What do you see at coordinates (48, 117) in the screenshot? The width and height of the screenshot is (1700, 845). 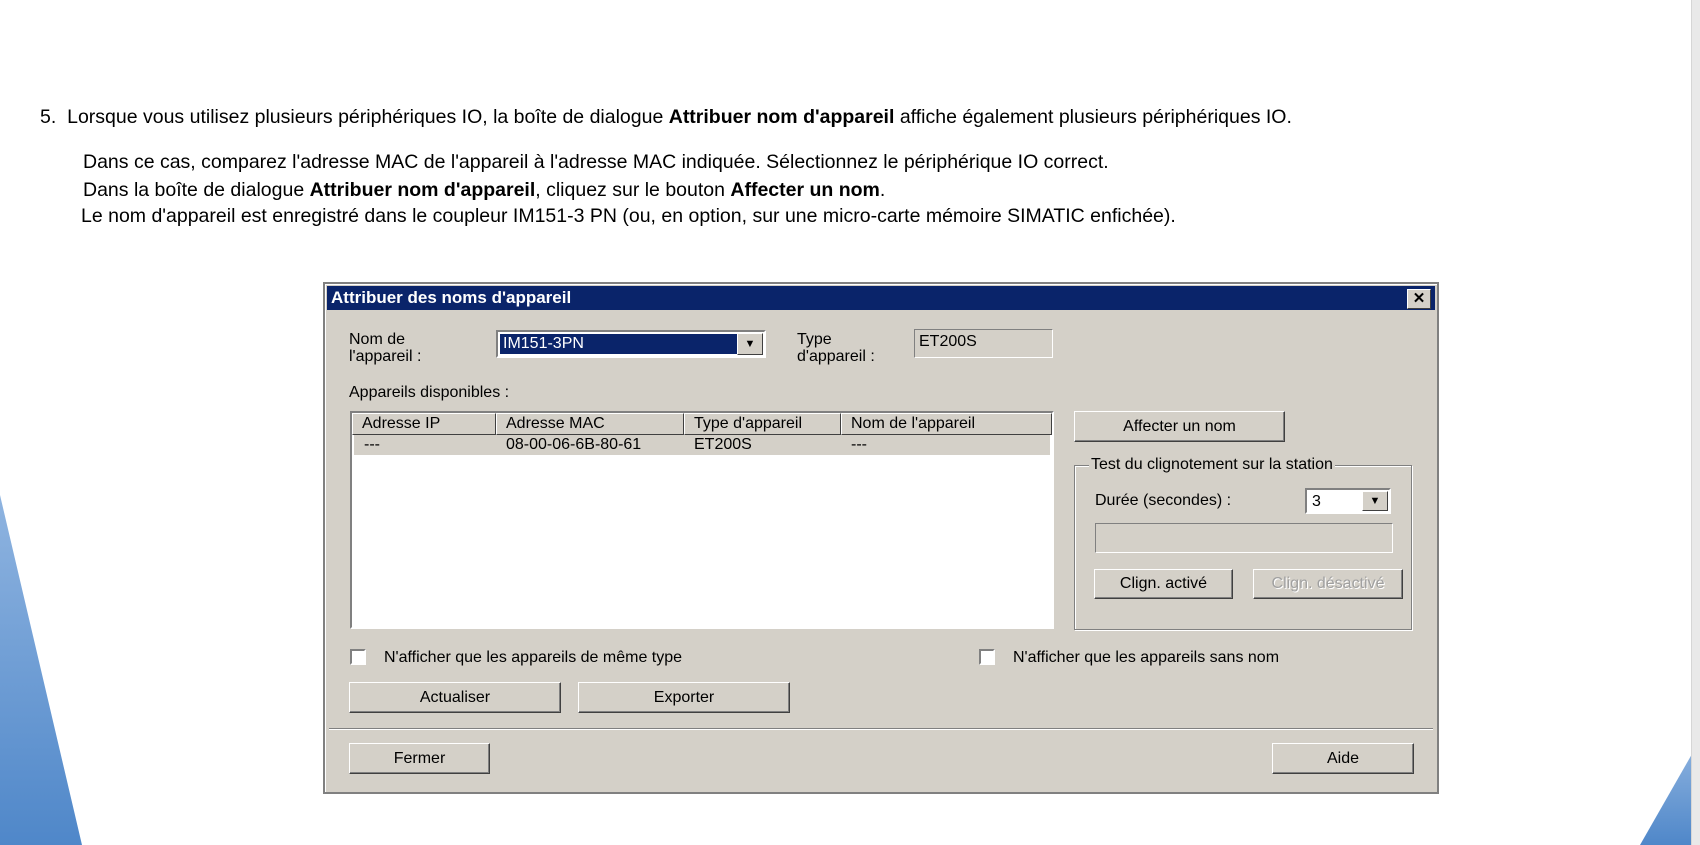 I see `step-number: 5.` at bounding box center [48, 117].